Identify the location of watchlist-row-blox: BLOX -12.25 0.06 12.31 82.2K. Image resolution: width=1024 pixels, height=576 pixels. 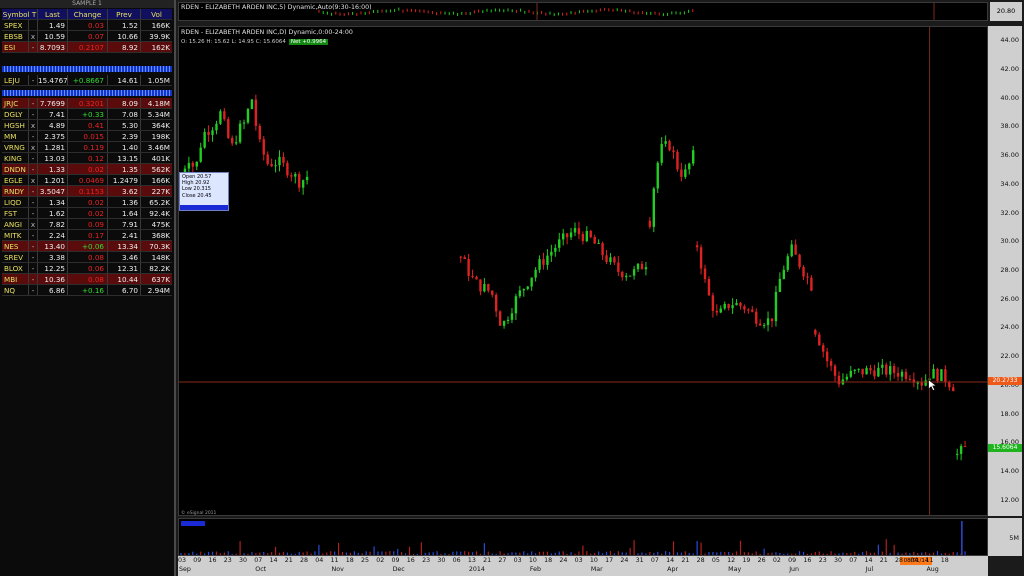
(87, 268).